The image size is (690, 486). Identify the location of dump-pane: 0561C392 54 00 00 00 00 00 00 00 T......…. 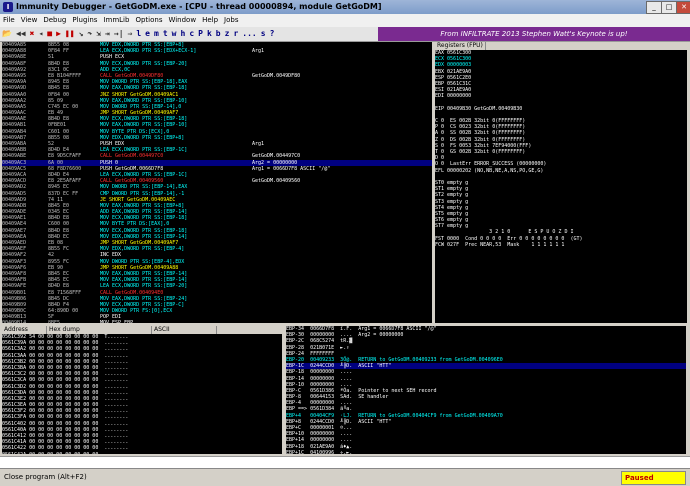
(142, 394).